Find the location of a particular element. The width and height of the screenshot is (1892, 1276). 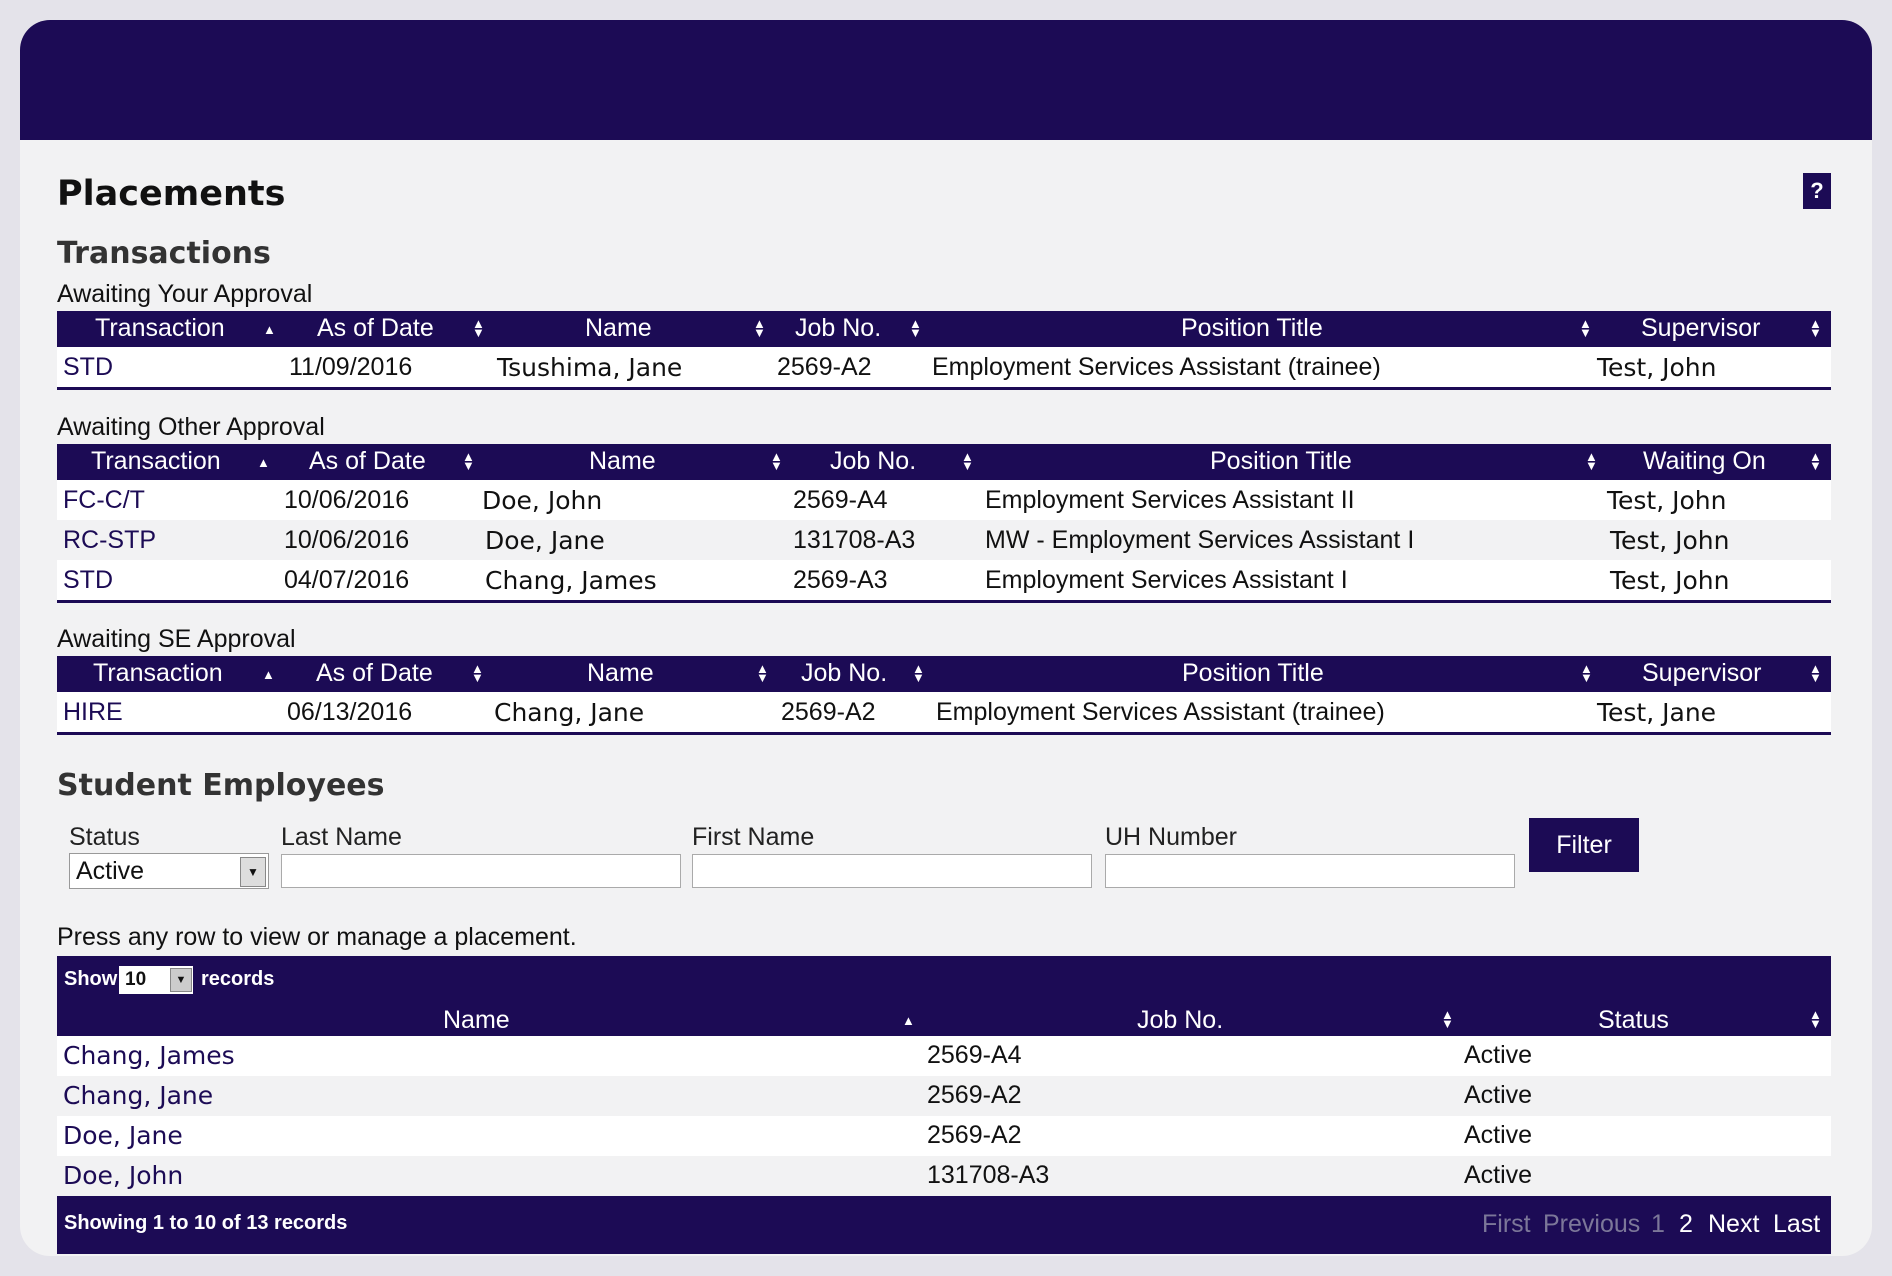

show-label: Show is located at coordinates (91, 979).